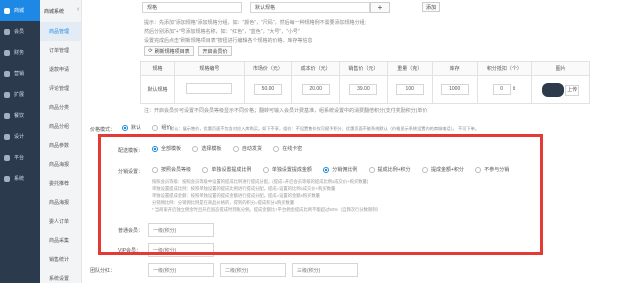 This screenshot has width=640, height=283. I want to click on market-price-input: 50.00, so click(267, 89).